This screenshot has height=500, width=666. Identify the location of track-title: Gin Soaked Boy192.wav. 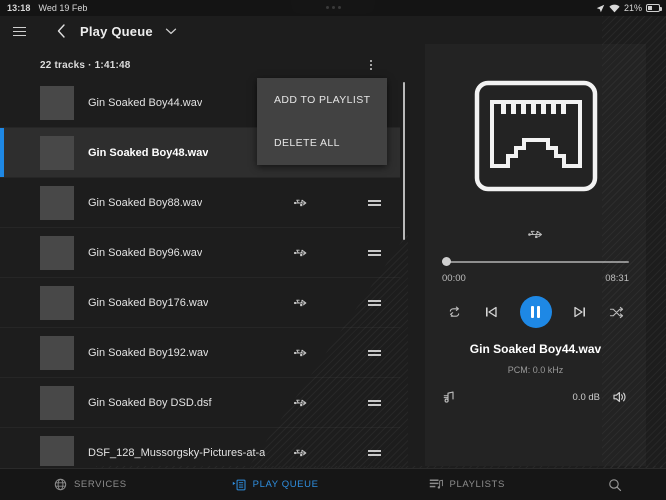
(148, 352).